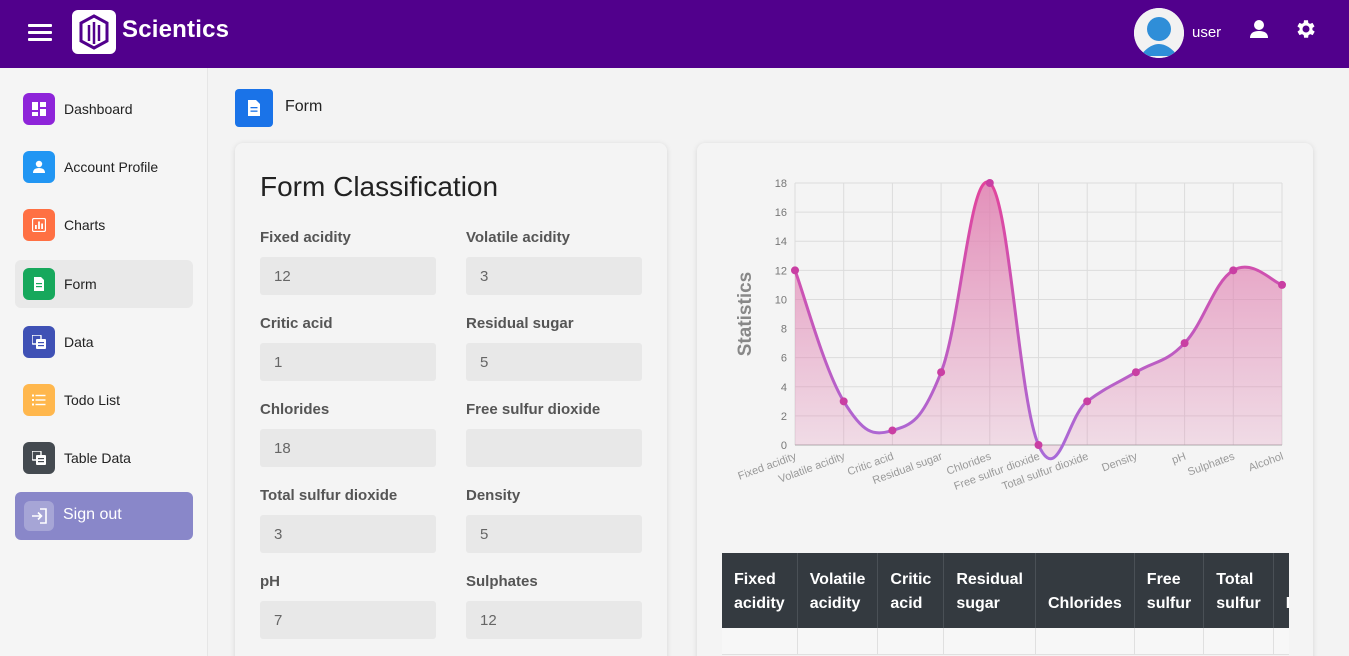  What do you see at coordinates (554, 362) in the screenshot?
I see `residual-sugar-input` at bounding box center [554, 362].